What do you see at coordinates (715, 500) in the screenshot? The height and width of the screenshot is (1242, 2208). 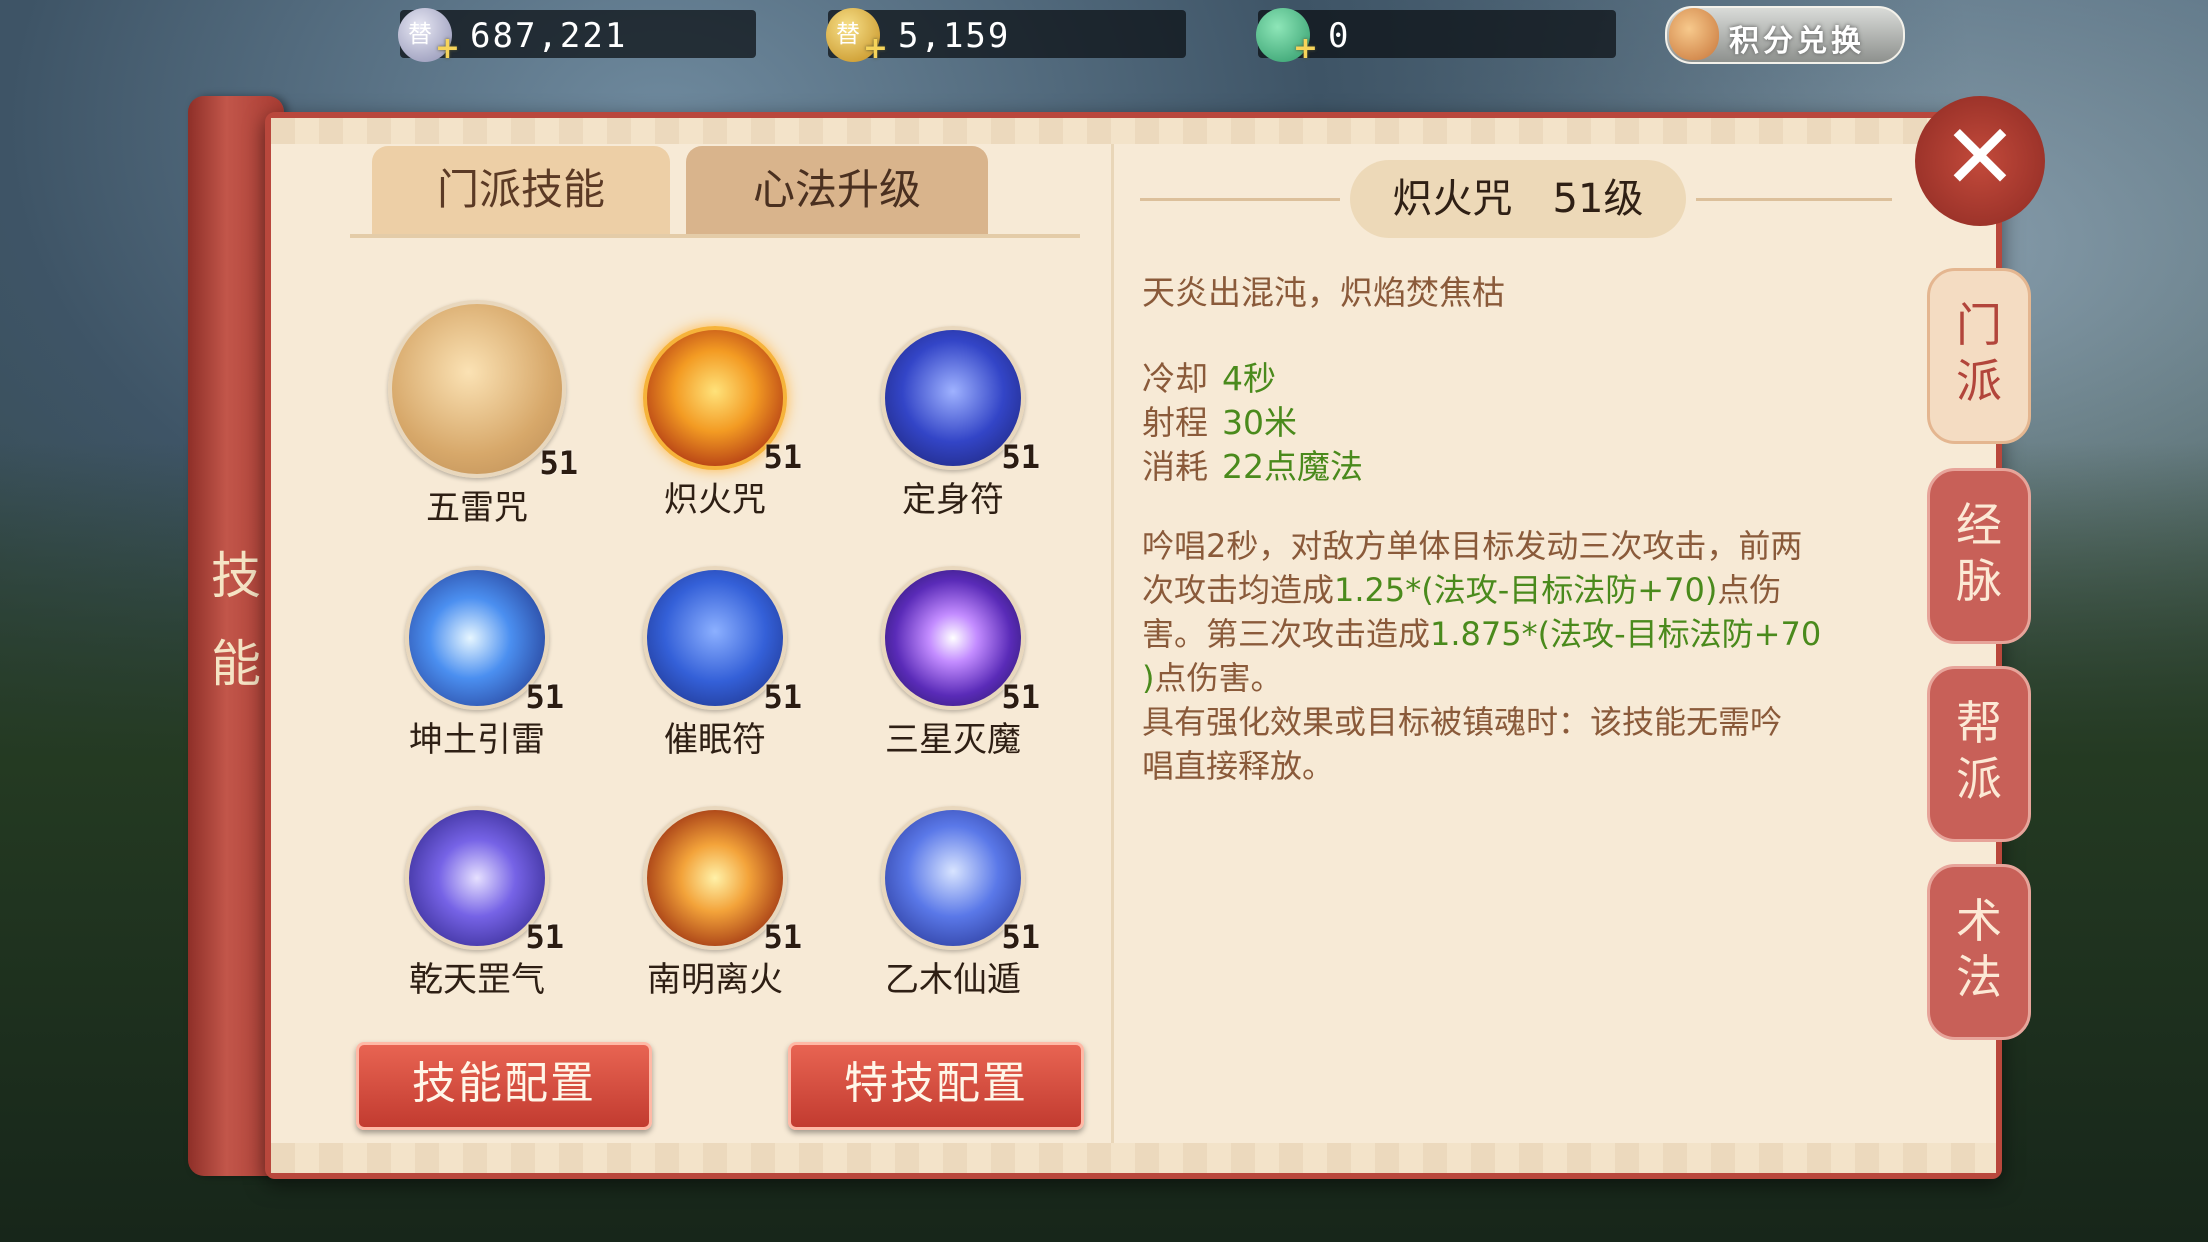 I see `skill-name: 炽火咒` at bounding box center [715, 500].